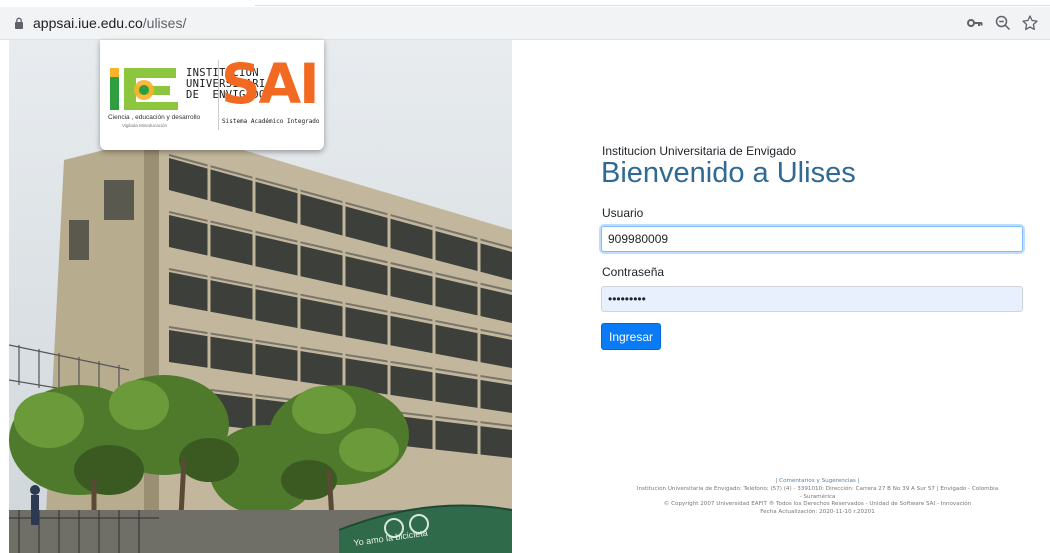  What do you see at coordinates (817, 512) in the screenshot?
I see `footer-updated: Fecha Actualización: 2020-11-10 r.20201` at bounding box center [817, 512].